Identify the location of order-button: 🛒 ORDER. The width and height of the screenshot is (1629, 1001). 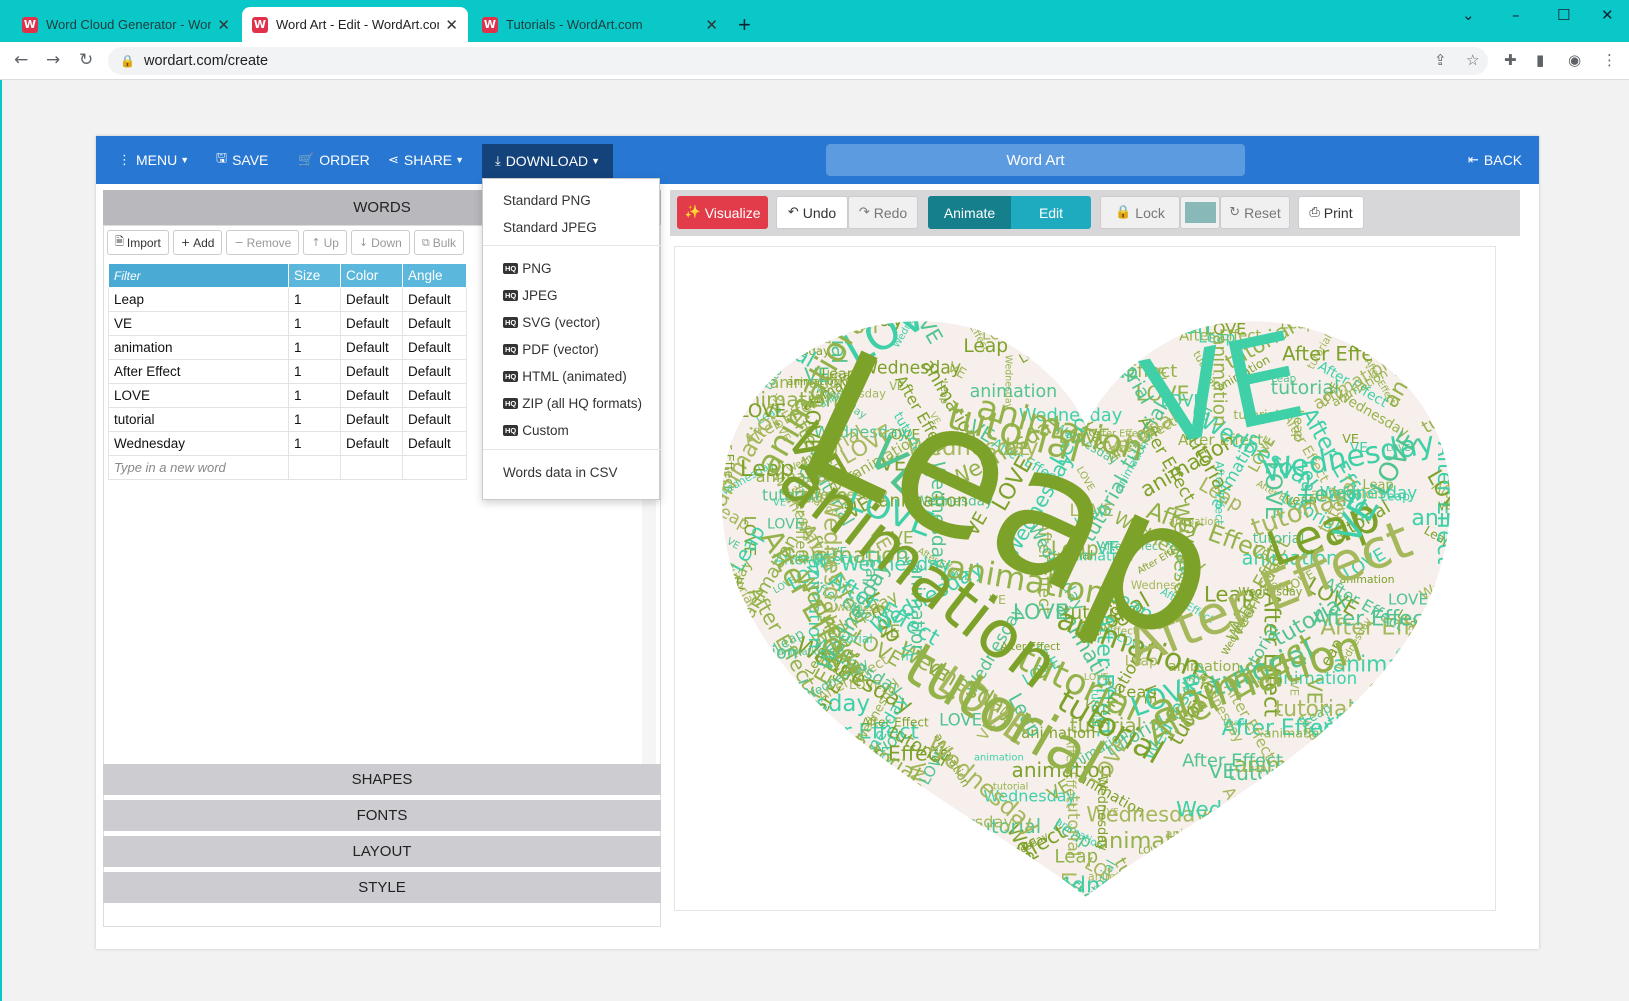
(334, 160).